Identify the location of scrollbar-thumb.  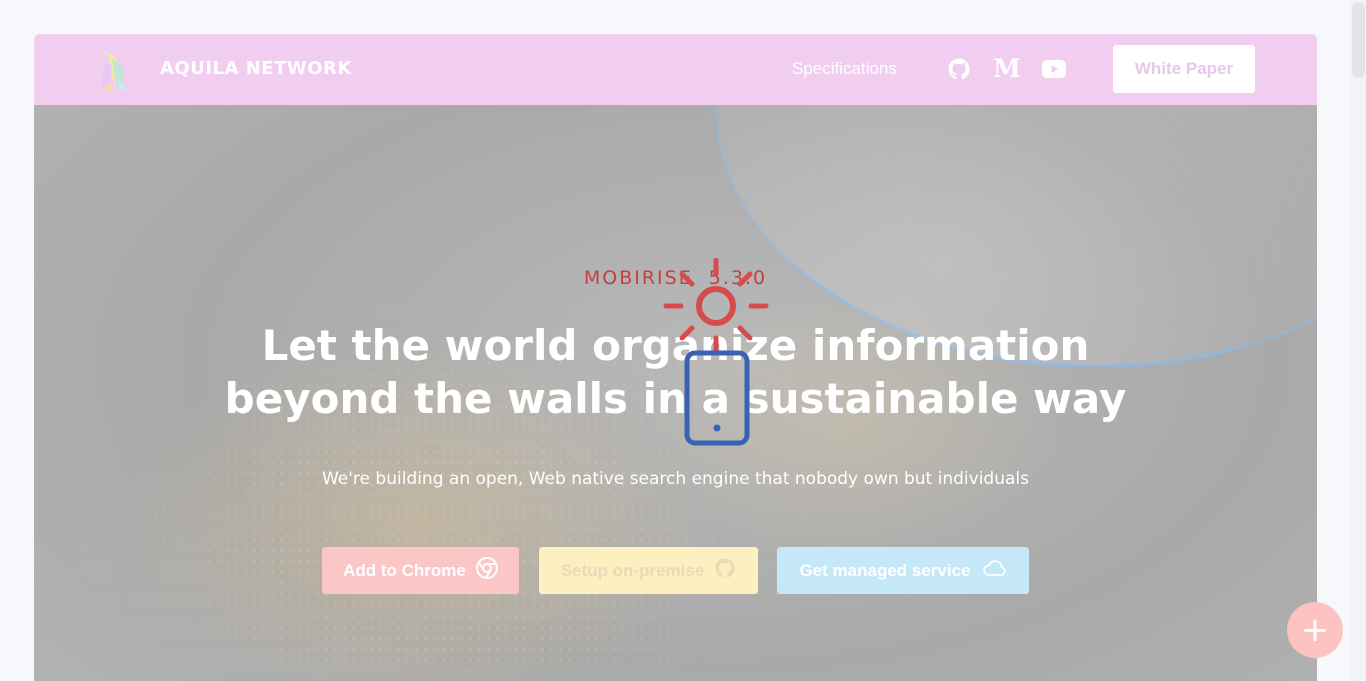
(1358, 40).